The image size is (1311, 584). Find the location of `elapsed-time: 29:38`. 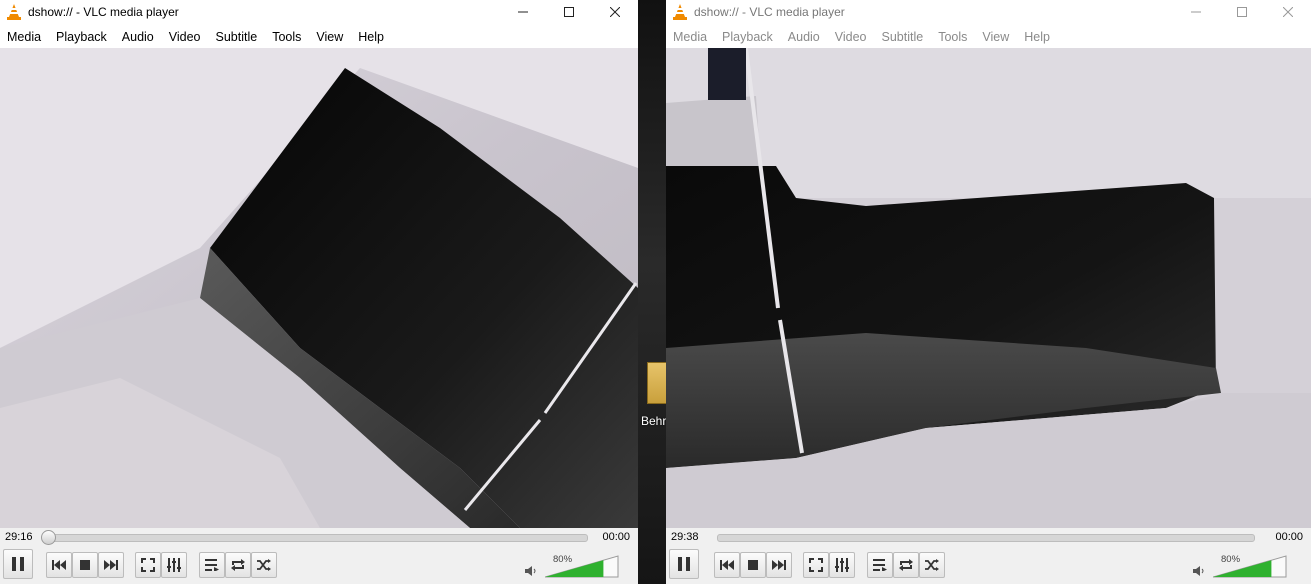

elapsed-time: 29:38 is located at coordinates (685, 537).